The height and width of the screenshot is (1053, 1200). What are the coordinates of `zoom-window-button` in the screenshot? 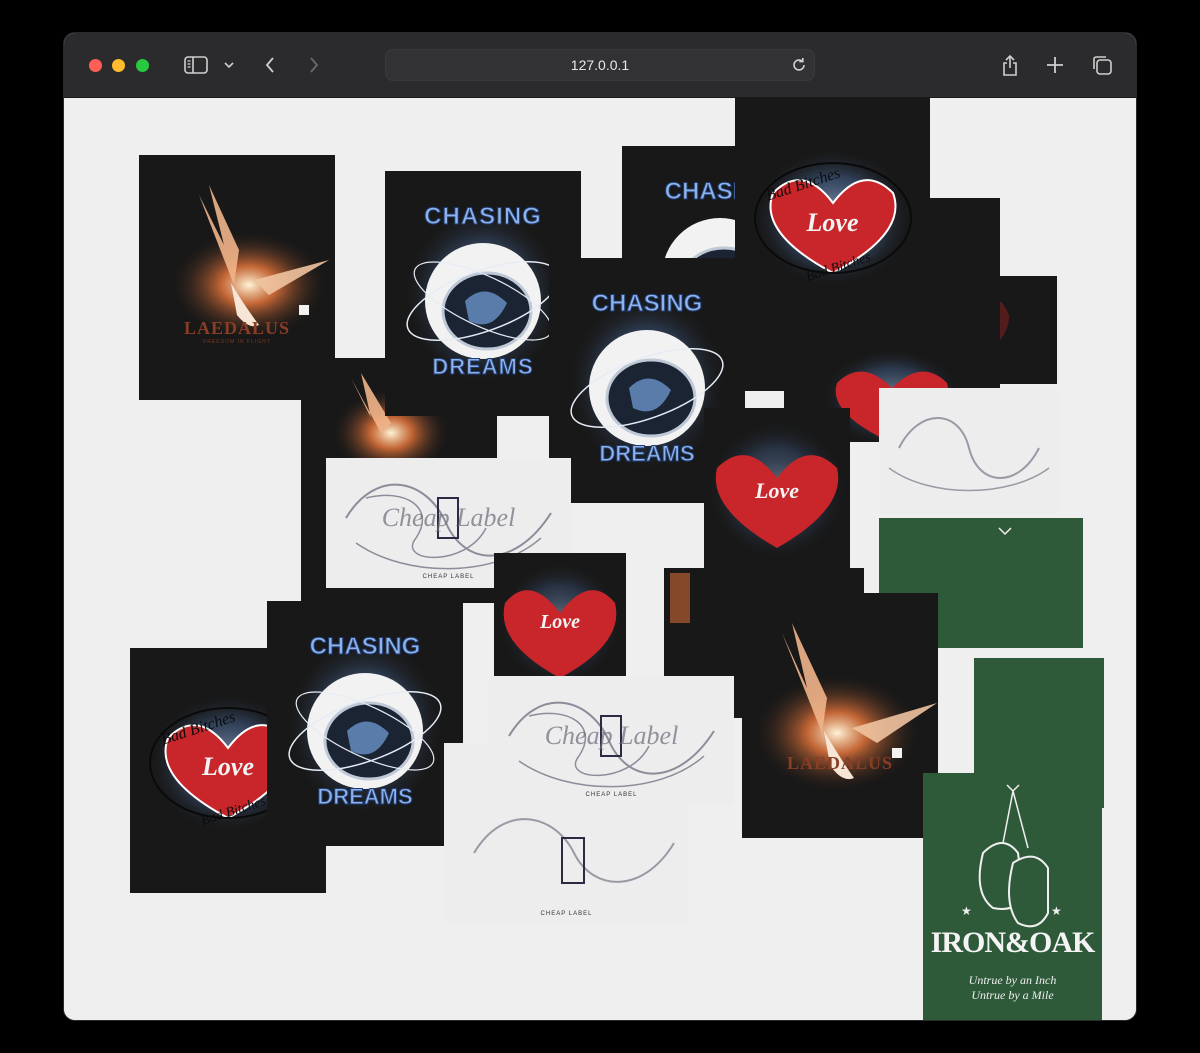 It's located at (142, 65).